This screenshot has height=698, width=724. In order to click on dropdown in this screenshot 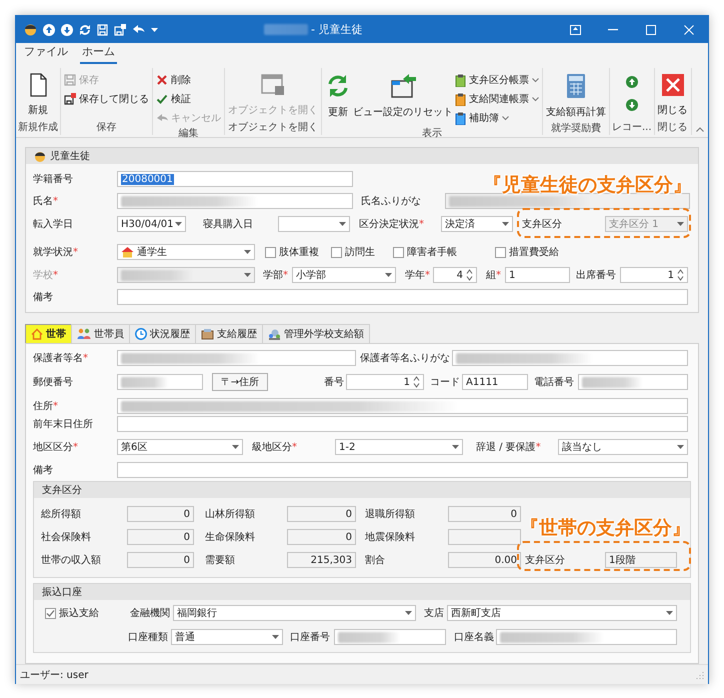, I will do `click(314, 224)`.